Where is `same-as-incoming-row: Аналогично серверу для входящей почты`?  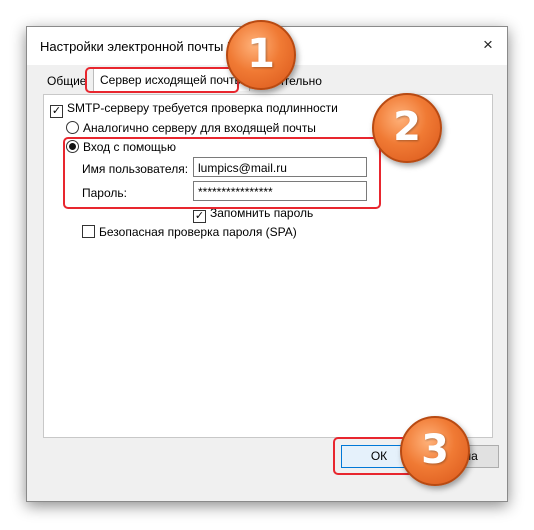
same-as-incoming-row: Аналогично серверу для входящей почты is located at coordinates (191, 128).